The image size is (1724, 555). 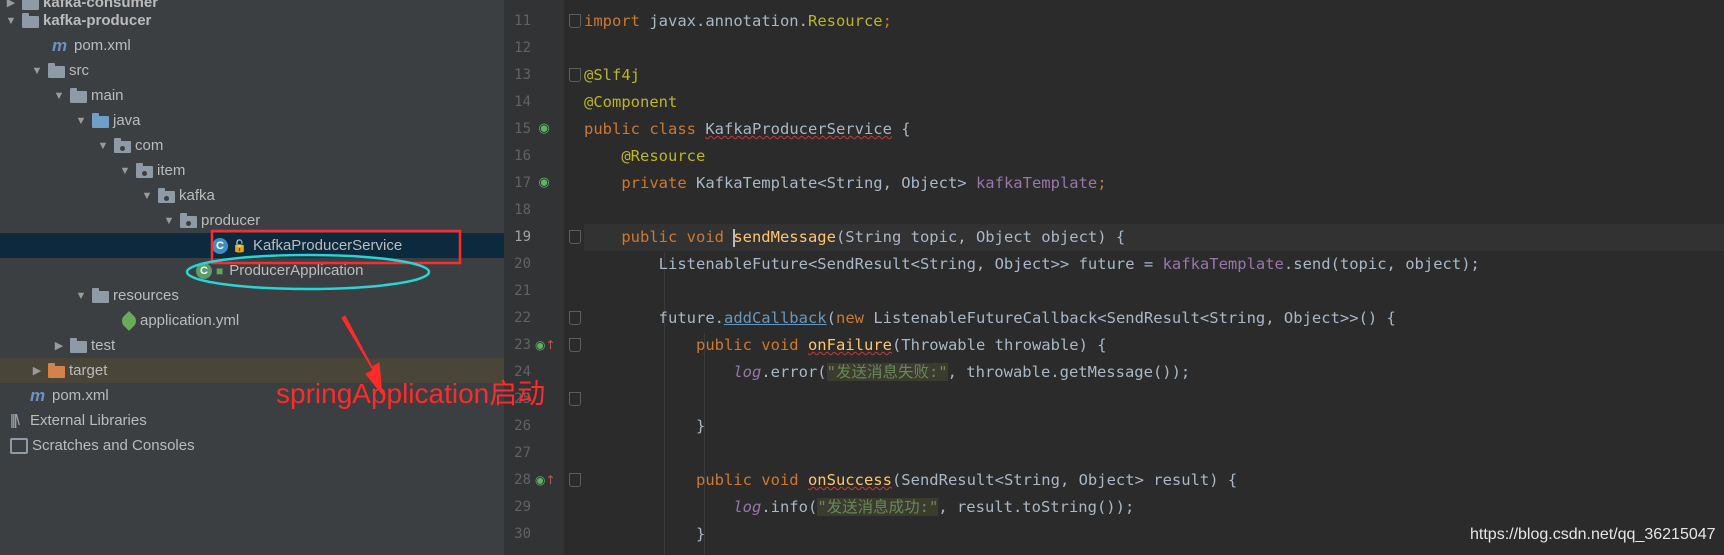 I want to click on lock-icon: 🔓, so click(x=239, y=245).